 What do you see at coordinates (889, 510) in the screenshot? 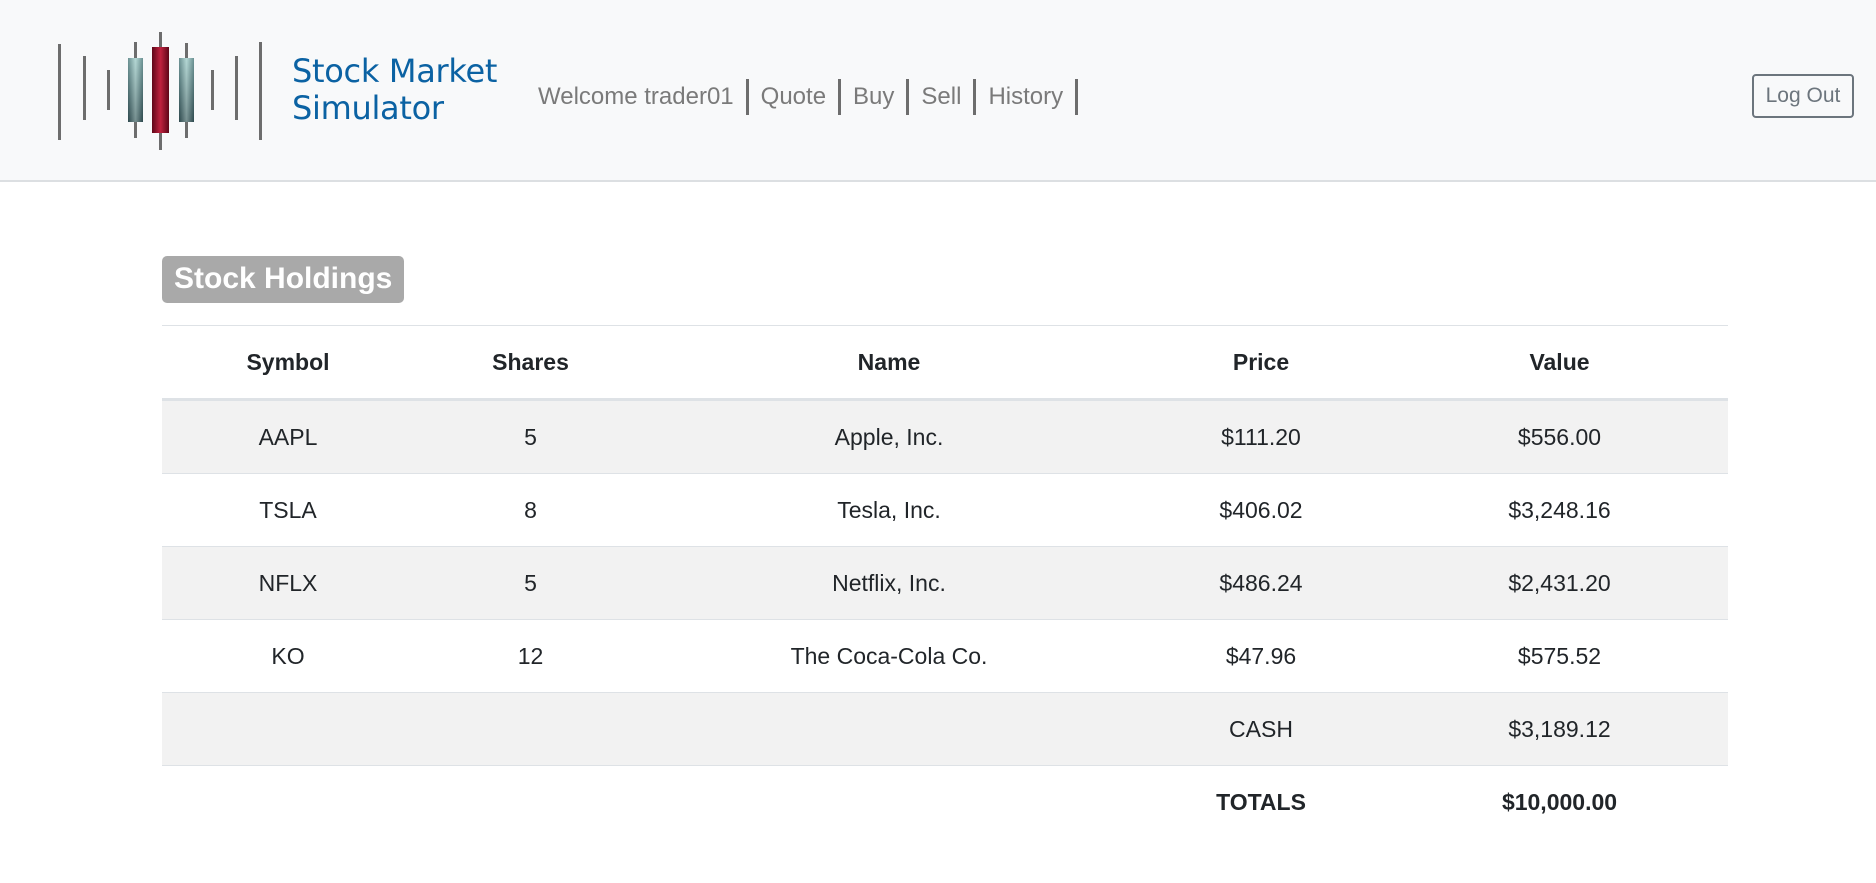
I see `cell-name: Tesla, Inc.` at bounding box center [889, 510].